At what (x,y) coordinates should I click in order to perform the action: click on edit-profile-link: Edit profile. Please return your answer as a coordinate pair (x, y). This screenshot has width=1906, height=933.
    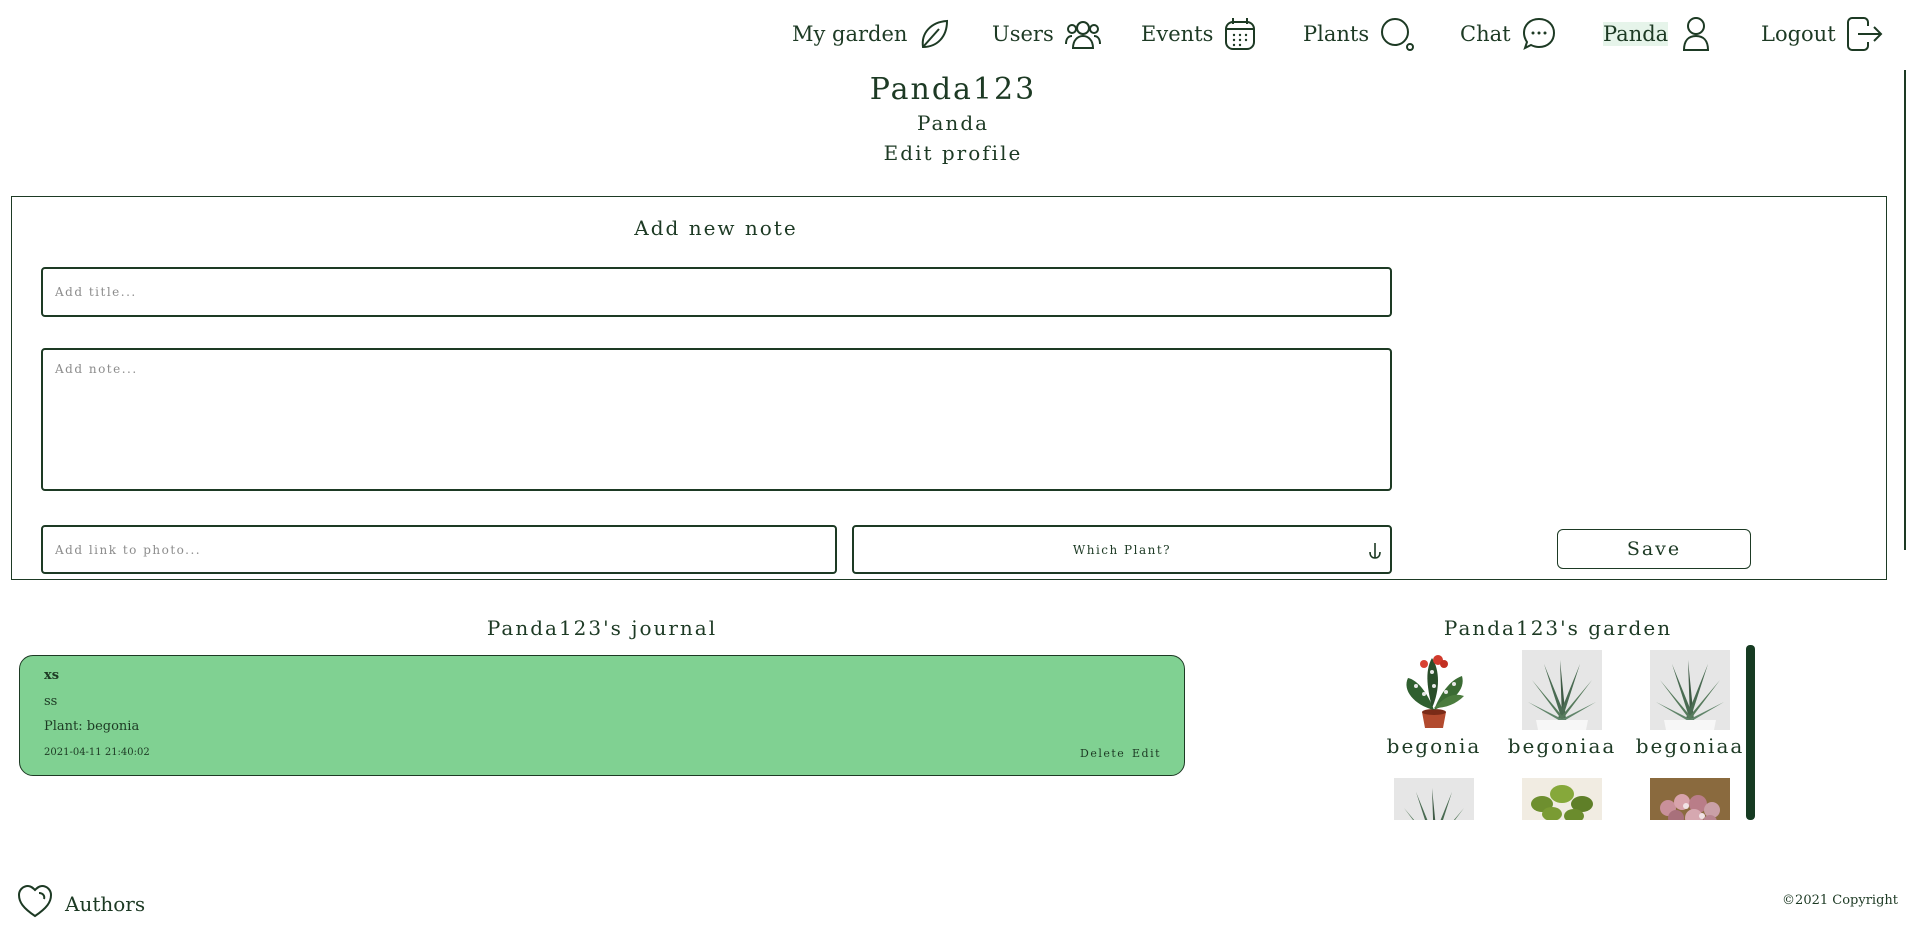
    Looking at the image, I should click on (953, 153).